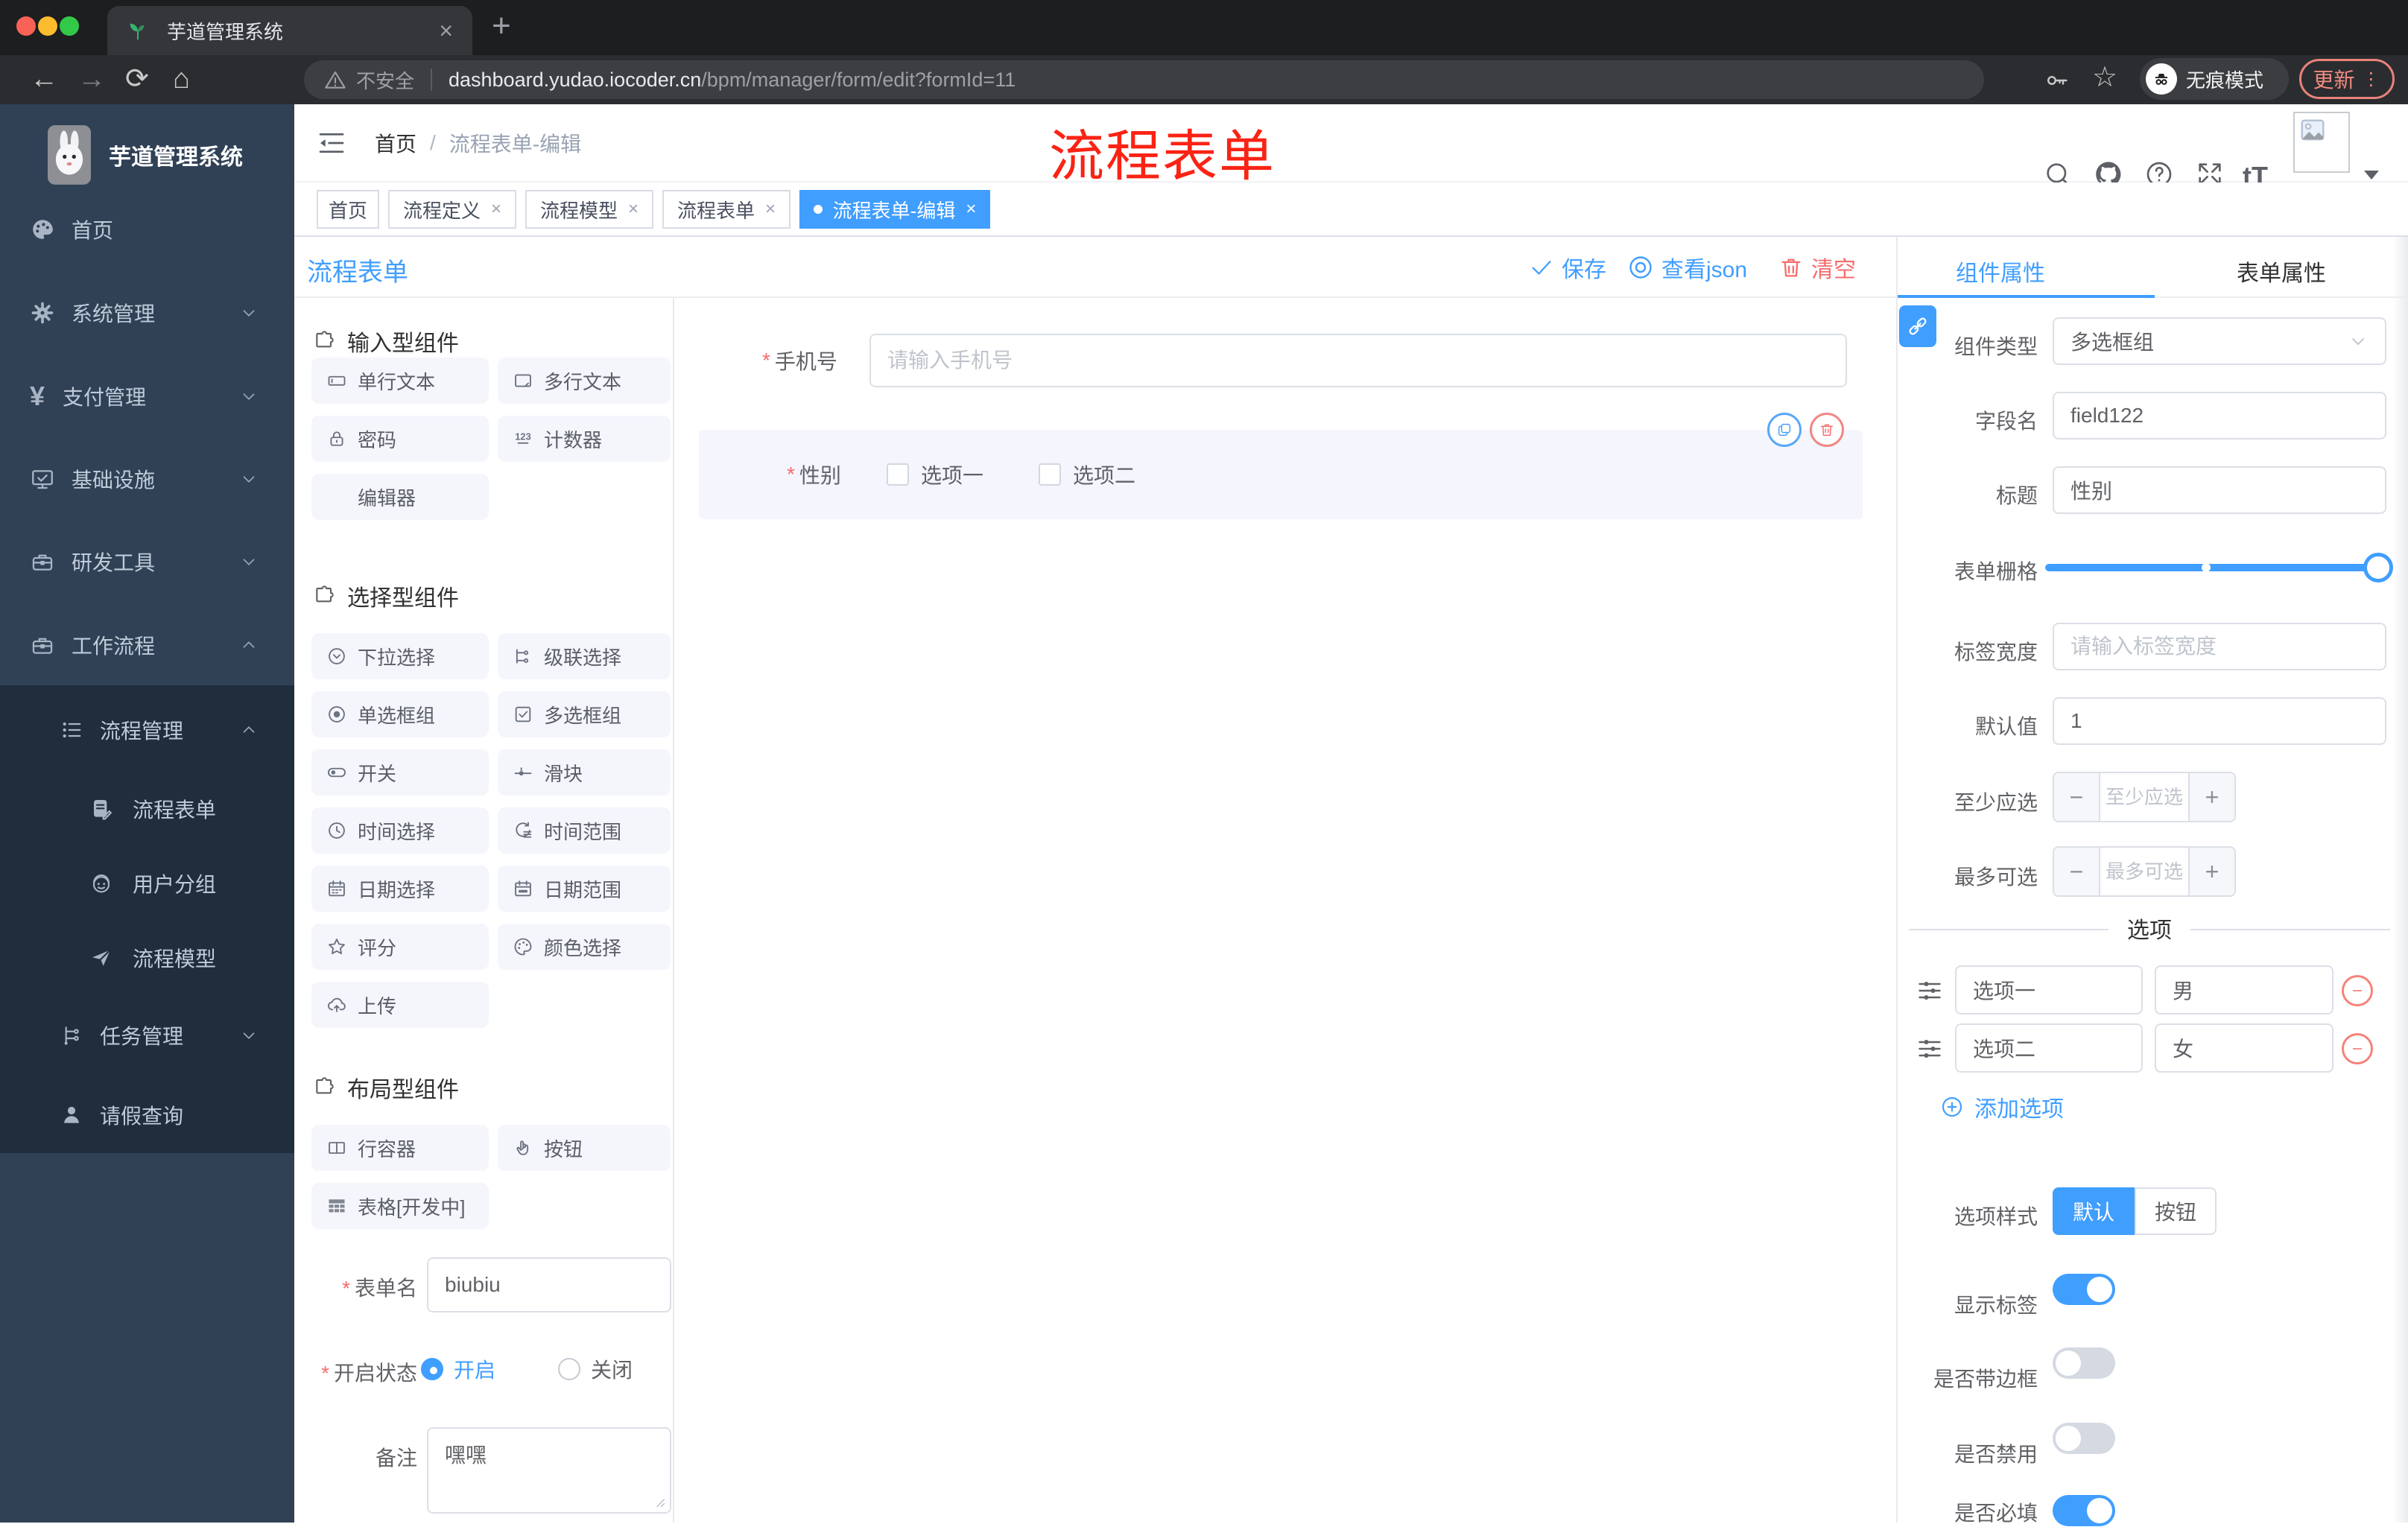  What do you see at coordinates (400, 381) in the screenshot?
I see `component-item-single-text: 单行文本` at bounding box center [400, 381].